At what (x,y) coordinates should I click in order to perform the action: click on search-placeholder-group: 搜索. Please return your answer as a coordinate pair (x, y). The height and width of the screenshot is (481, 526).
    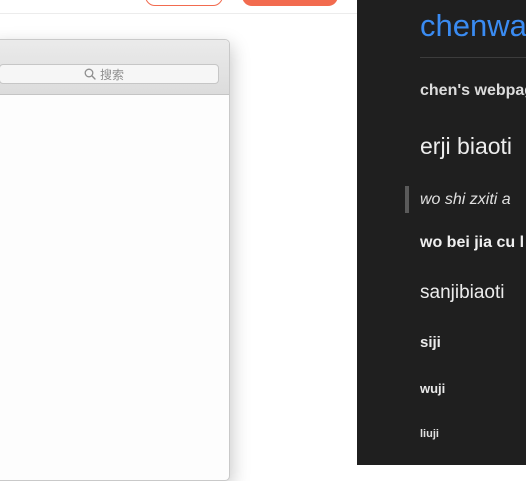
    Looking at the image, I should click on (104, 74).